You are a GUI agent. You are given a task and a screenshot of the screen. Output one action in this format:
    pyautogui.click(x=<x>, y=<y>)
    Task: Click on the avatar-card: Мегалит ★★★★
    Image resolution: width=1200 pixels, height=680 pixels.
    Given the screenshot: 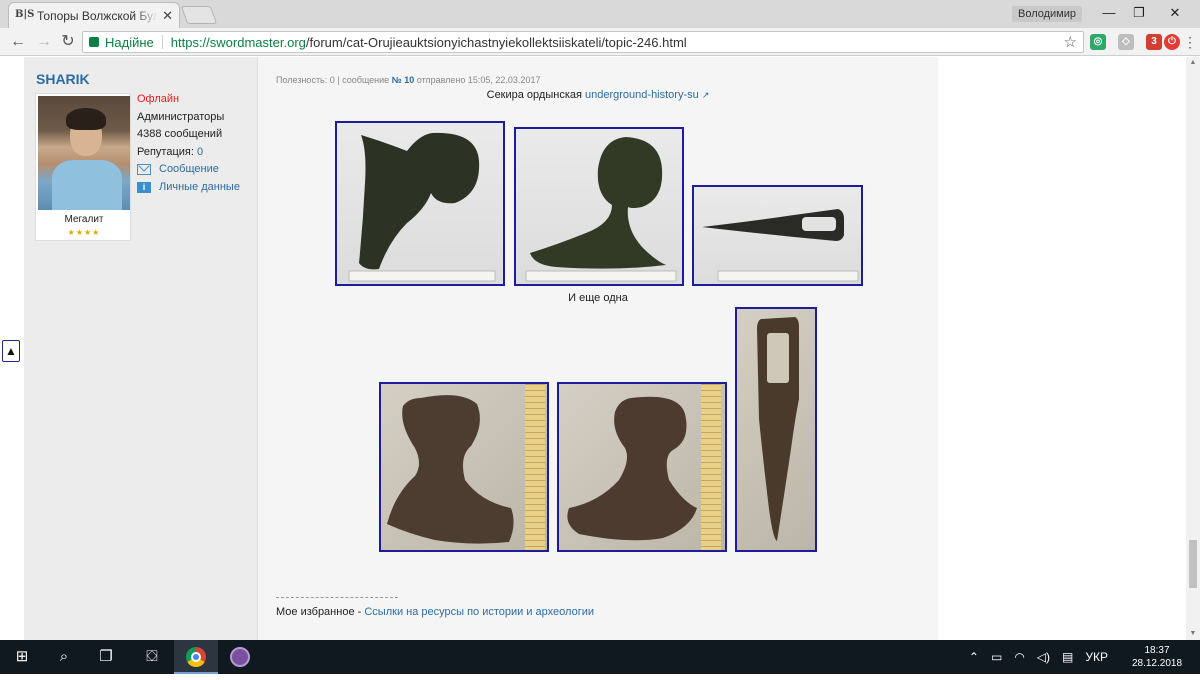 What is the action you would take?
    pyautogui.click(x=83, y=167)
    